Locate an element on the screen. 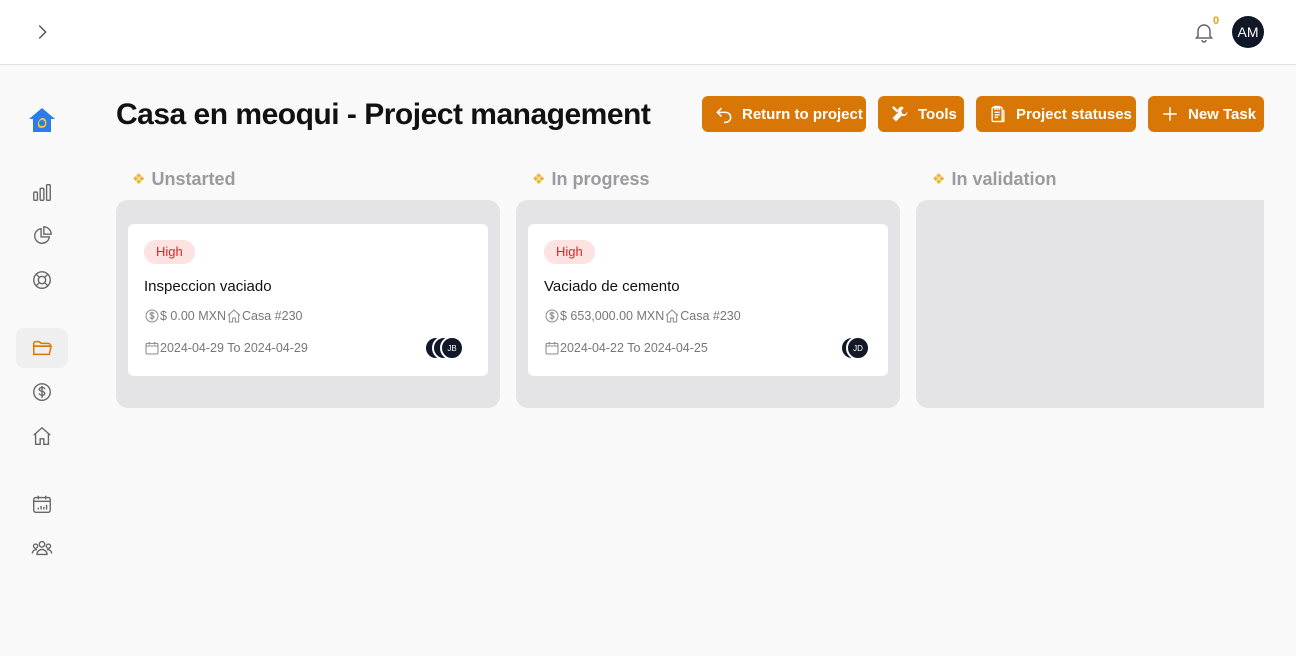 The image size is (1296, 656). tools-button: Tools is located at coordinates (921, 114).